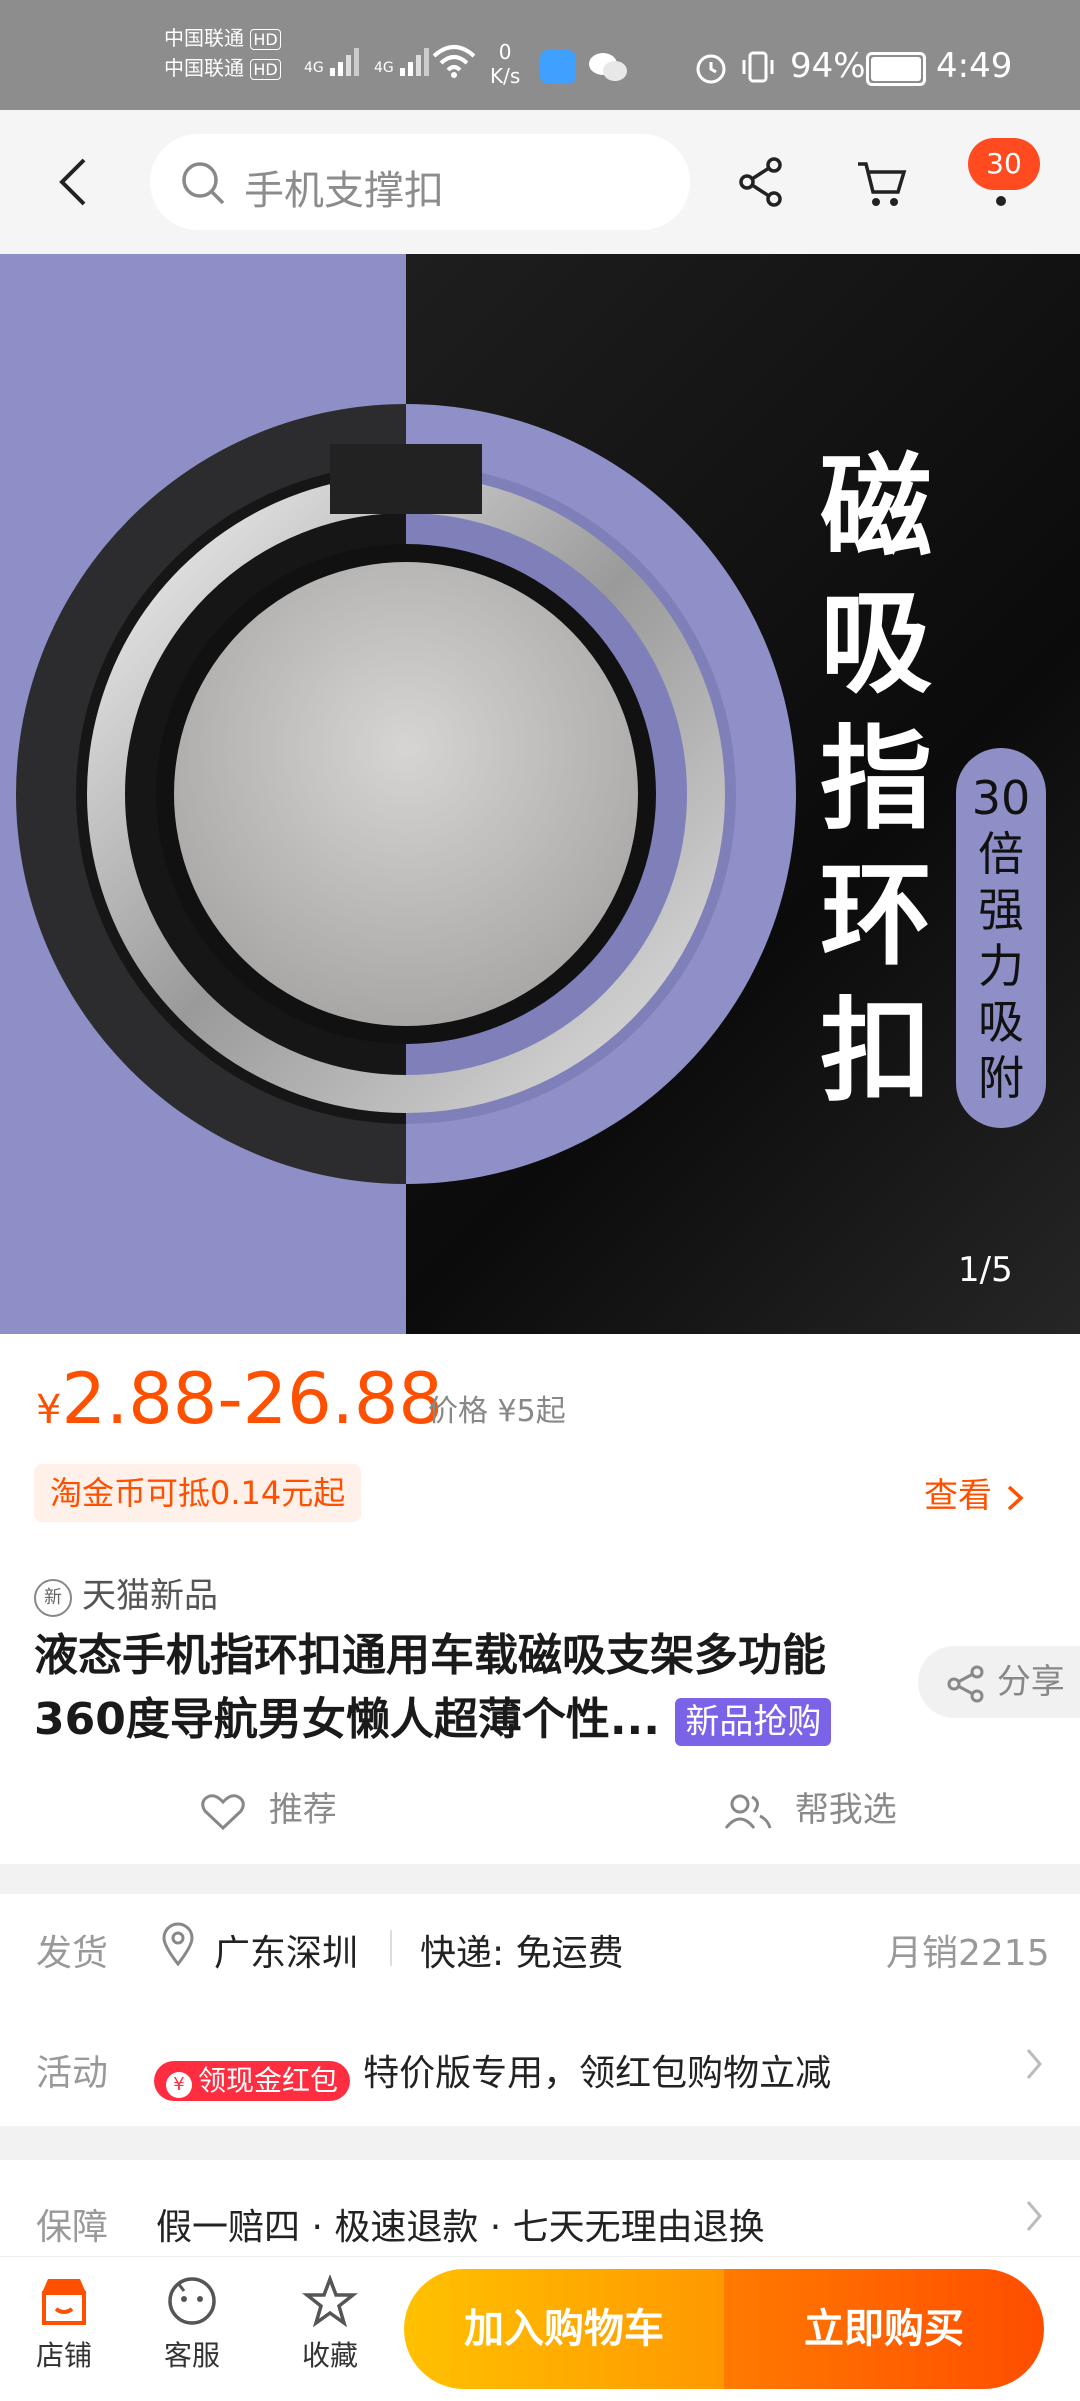  What do you see at coordinates (884, 2329) in the screenshot?
I see `buy-now-button: 立即购买` at bounding box center [884, 2329].